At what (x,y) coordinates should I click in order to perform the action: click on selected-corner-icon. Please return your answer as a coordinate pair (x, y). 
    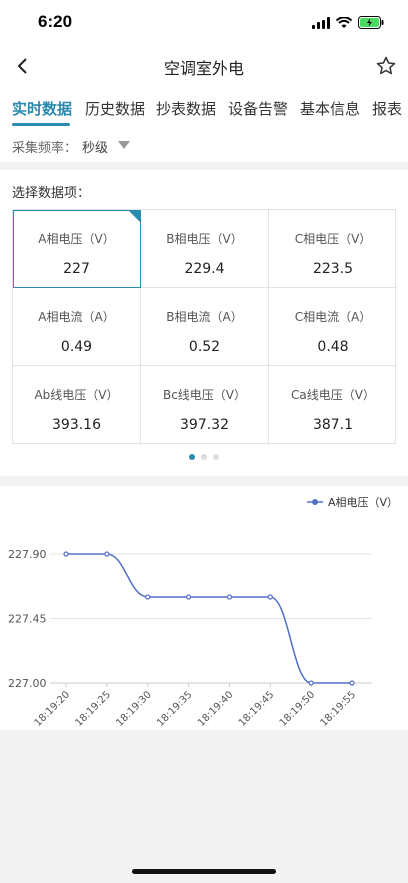
    Looking at the image, I should click on (134, 216).